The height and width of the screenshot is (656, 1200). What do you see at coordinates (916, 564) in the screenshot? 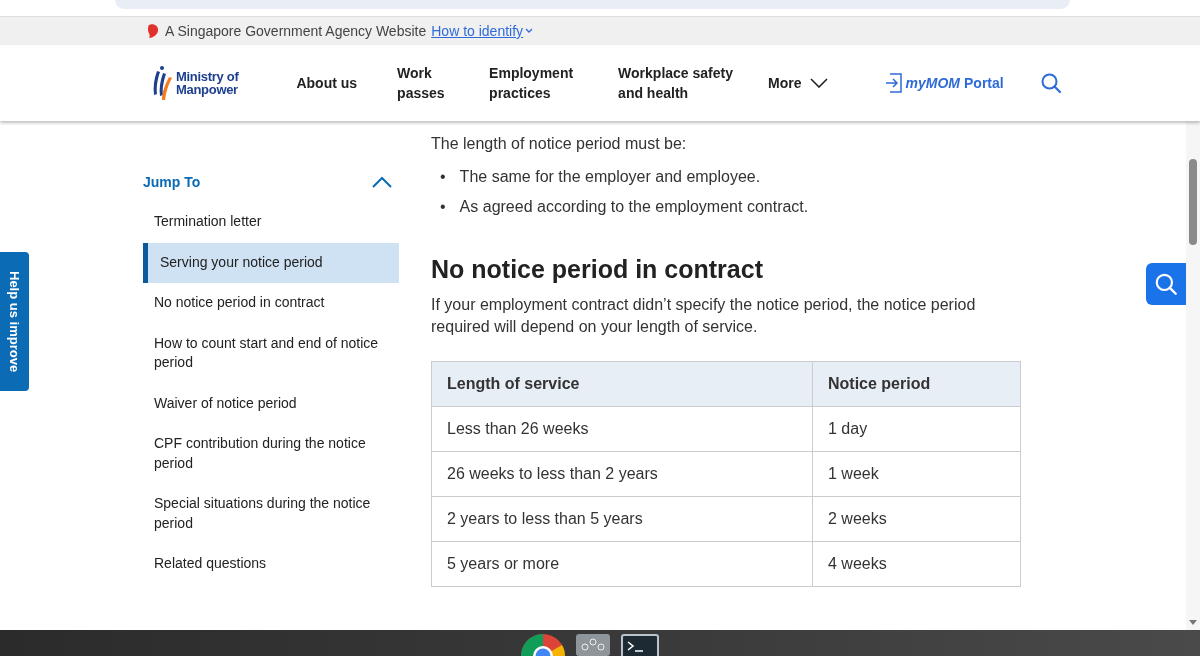
I see `table-cell: 4 weeks` at bounding box center [916, 564].